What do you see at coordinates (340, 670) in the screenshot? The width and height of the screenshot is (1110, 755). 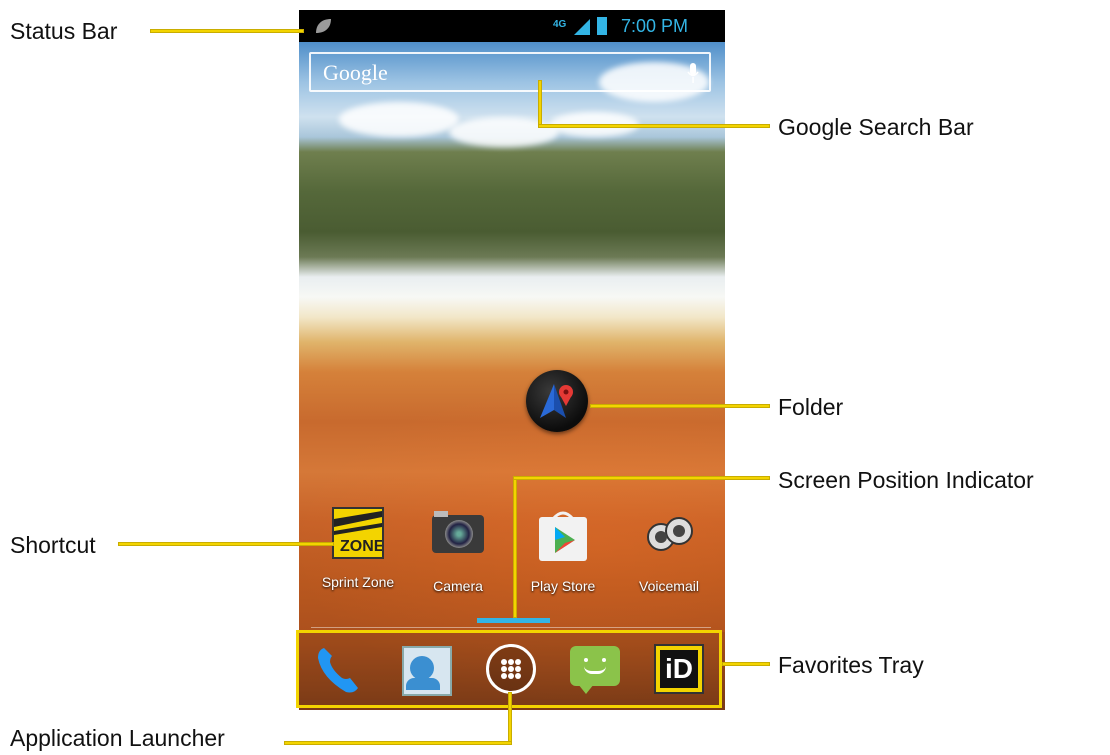 I see `phone-icon` at bounding box center [340, 670].